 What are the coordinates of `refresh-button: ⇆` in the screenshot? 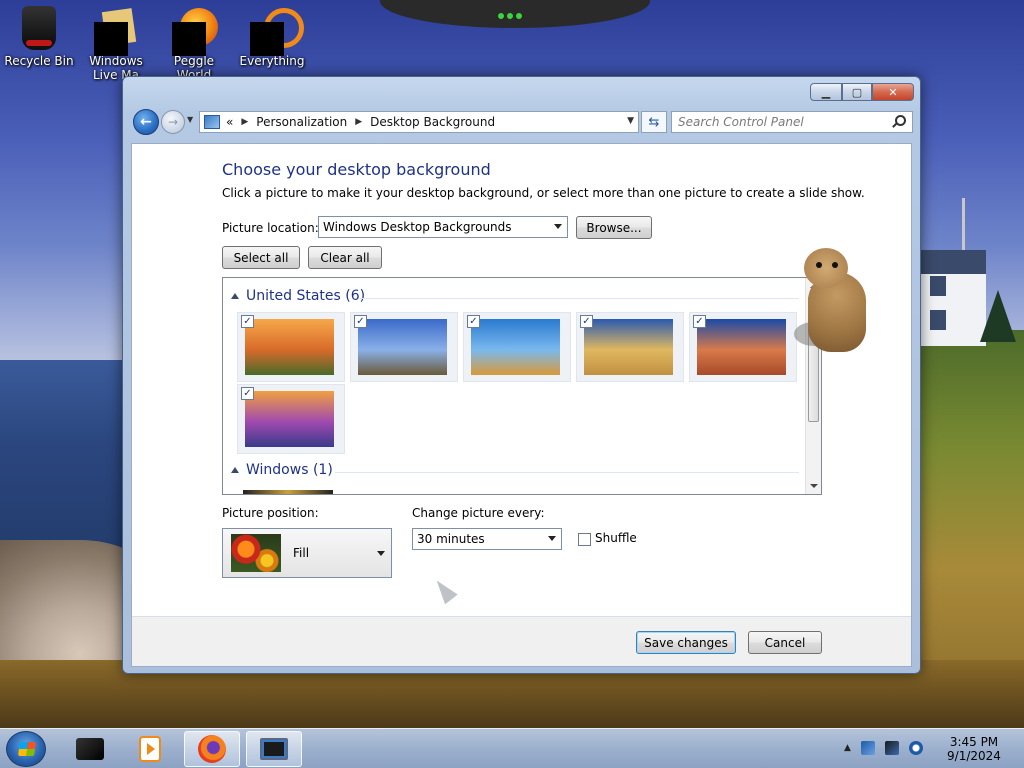 It's located at (654, 122).